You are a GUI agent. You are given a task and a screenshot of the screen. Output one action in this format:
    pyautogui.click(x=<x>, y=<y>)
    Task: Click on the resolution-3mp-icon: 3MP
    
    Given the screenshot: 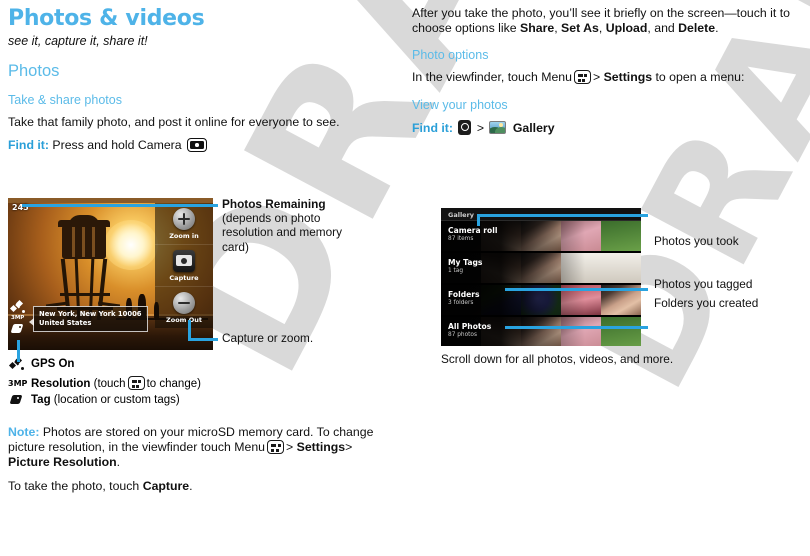 What is the action you would take?
    pyautogui.click(x=18, y=383)
    